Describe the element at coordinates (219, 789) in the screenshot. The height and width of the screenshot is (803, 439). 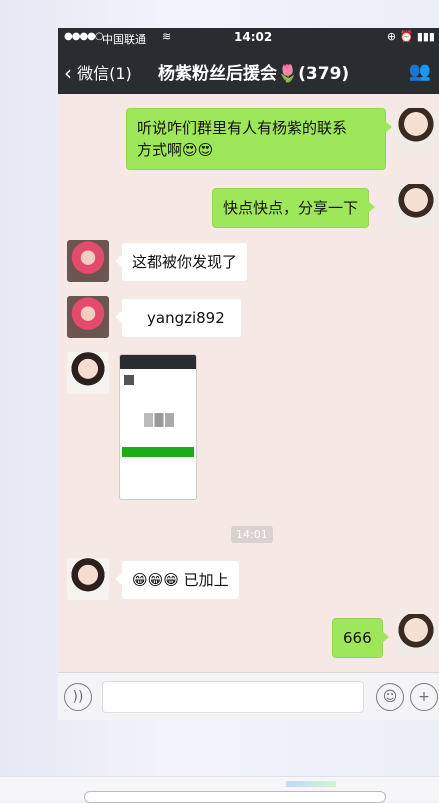
I see `bottom-strip` at that location.